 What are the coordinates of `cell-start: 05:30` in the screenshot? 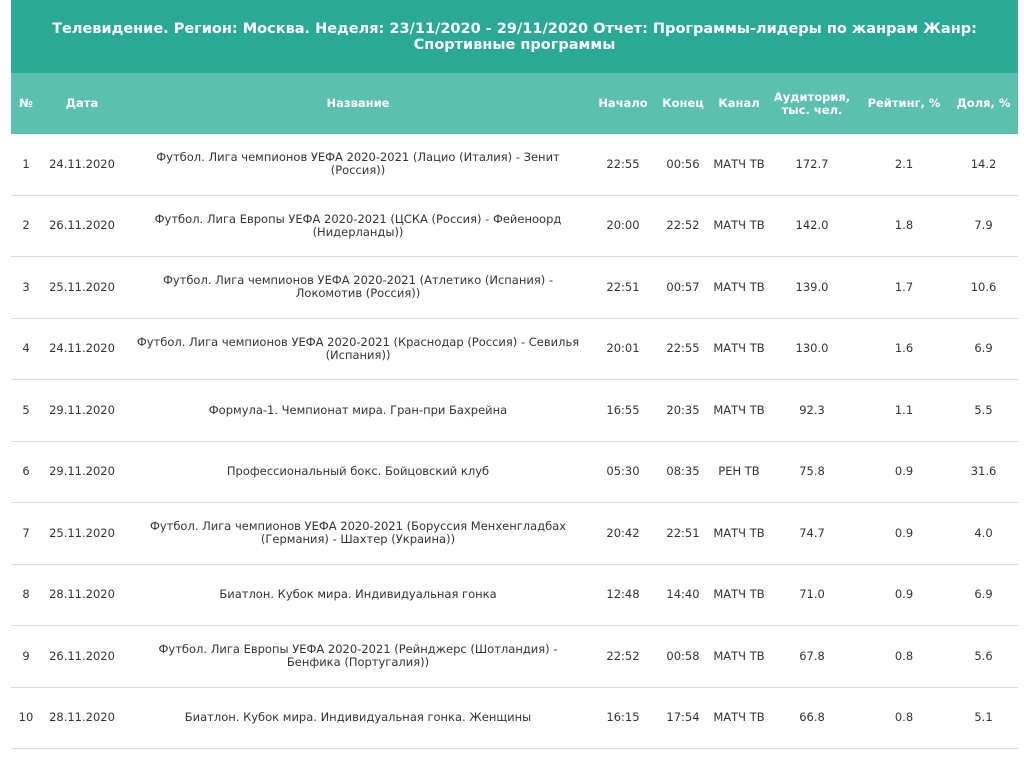 It's located at (623, 471).